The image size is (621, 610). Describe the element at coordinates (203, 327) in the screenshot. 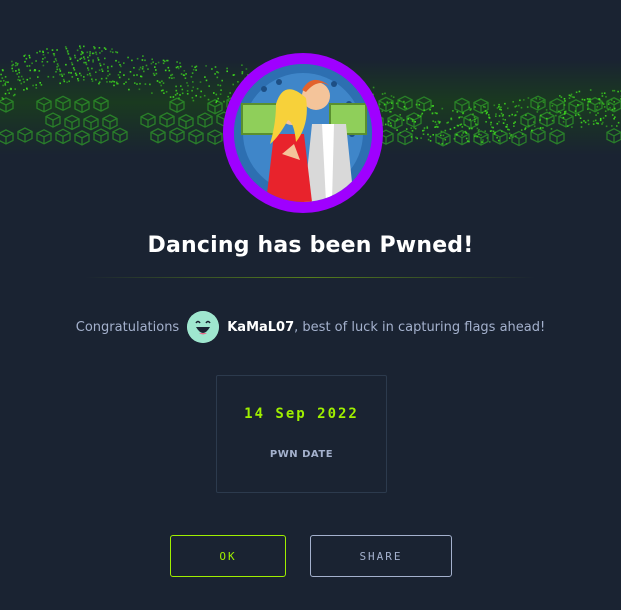

I see `user-avatar` at that location.